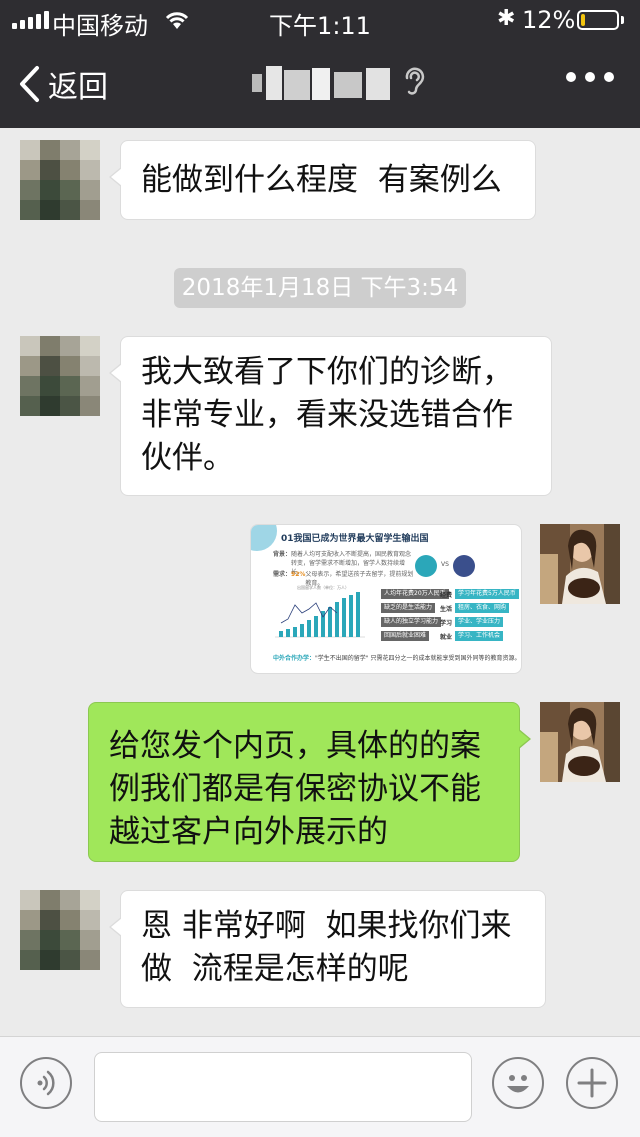 This screenshot has height=1137, width=640. I want to click on emoji-icon, so click(518, 1084).